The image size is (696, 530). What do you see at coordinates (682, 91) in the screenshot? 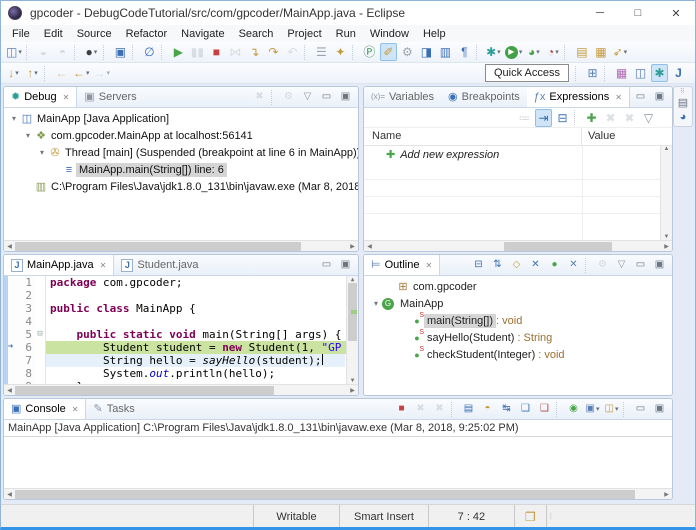
I see `drag-handle: ⠿` at bounding box center [682, 91].